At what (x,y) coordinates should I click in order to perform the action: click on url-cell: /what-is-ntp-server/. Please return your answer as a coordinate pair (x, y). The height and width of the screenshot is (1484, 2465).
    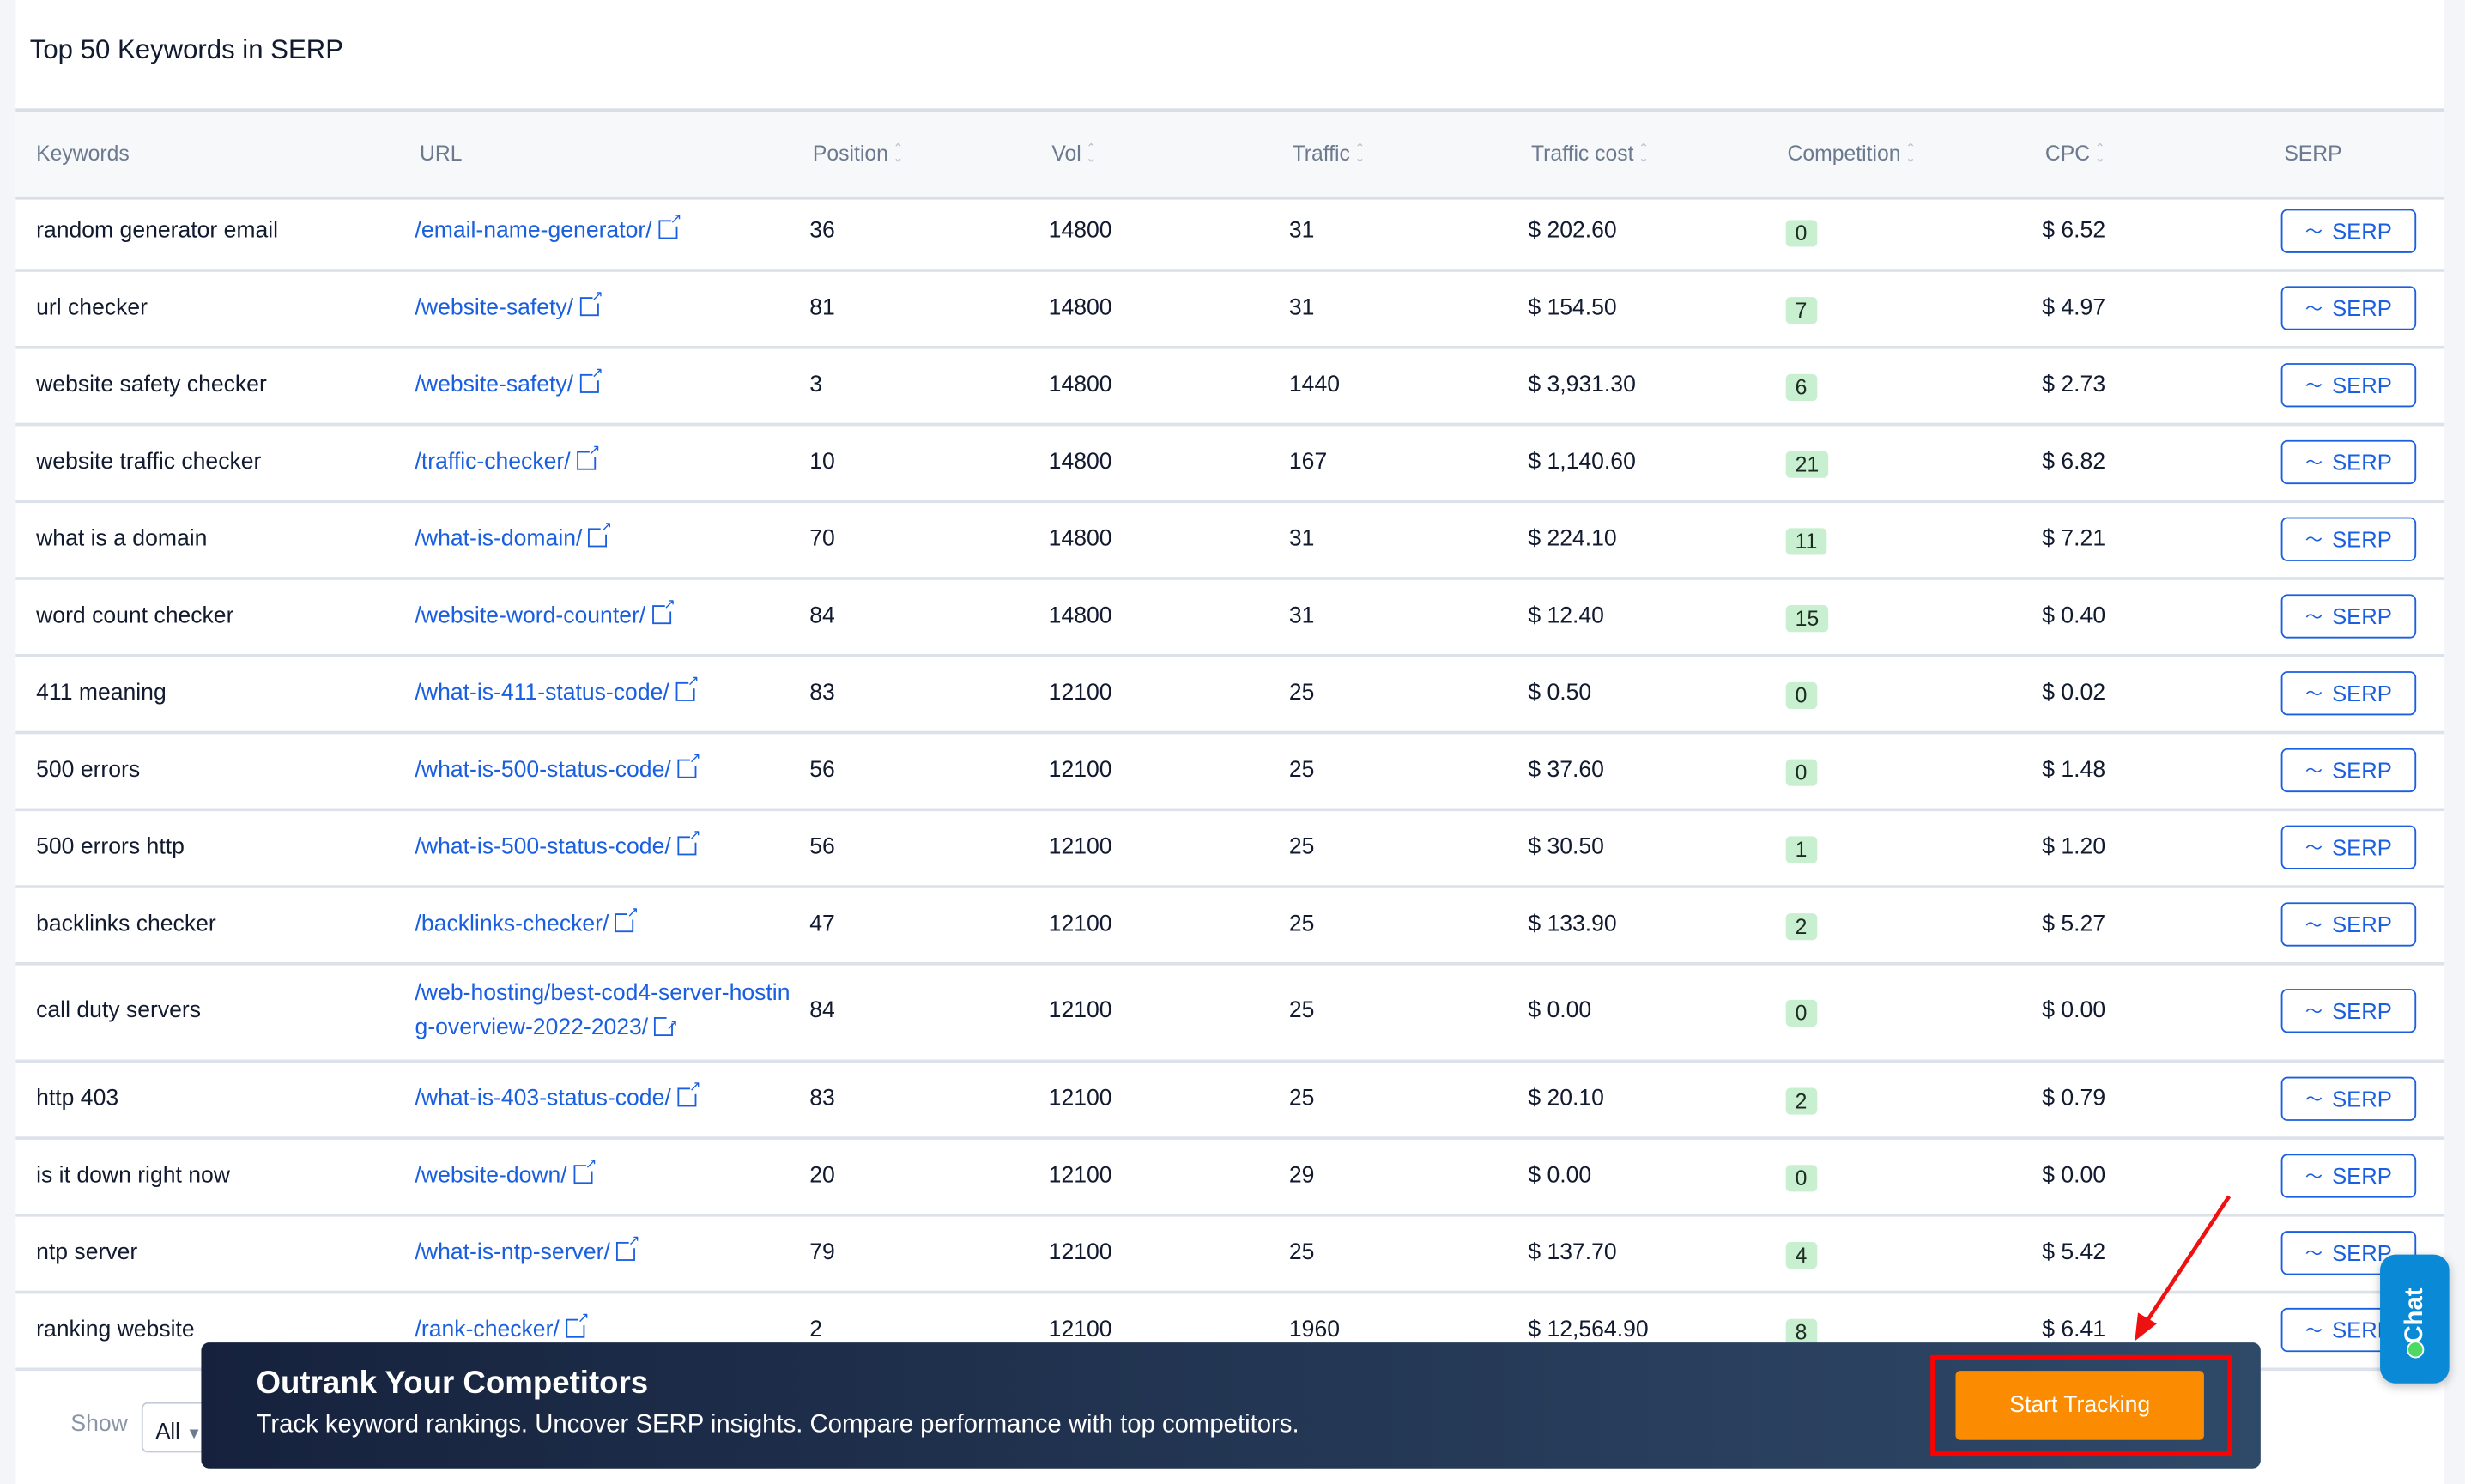
    Looking at the image, I should click on (528, 1248).